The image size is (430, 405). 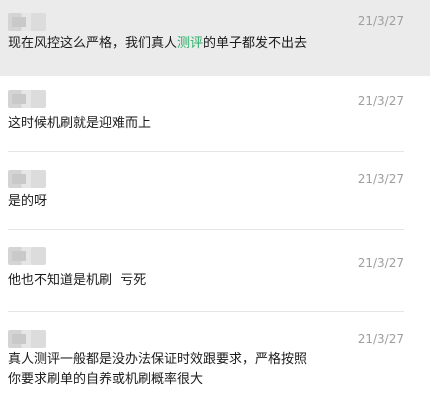 What do you see at coordinates (190, 43) in the screenshot?
I see `highlight-keyword-link: 测评` at bounding box center [190, 43].